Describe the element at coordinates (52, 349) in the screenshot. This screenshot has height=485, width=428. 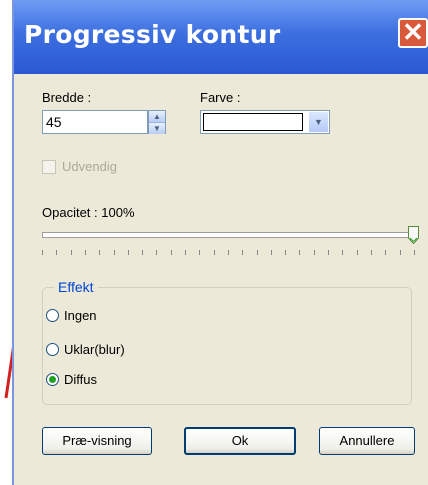
I see `radio-uklar` at that location.